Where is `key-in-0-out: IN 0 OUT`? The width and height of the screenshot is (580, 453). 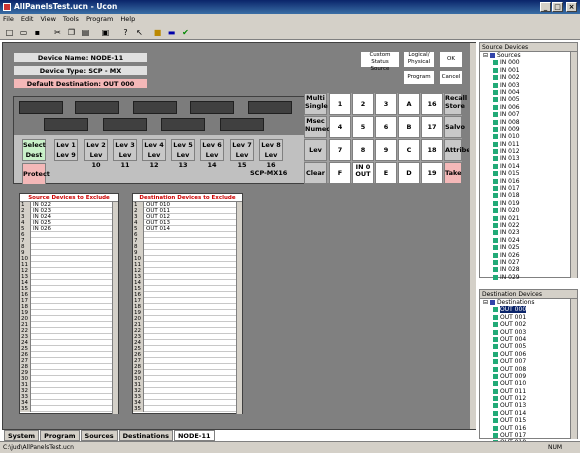
key-in-0-out: IN 0 OUT is located at coordinates (363, 173).